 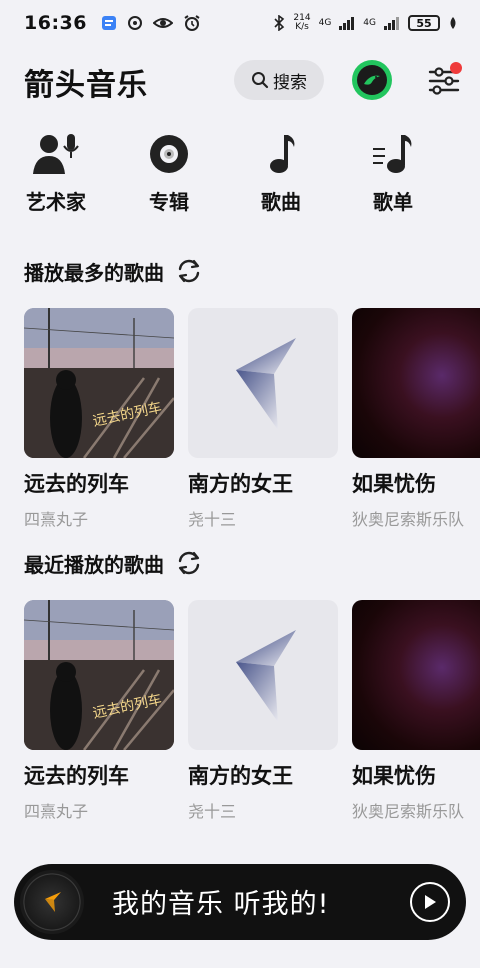 I want to click on section-title-text: 播放最多的歌曲, so click(x=94, y=272).